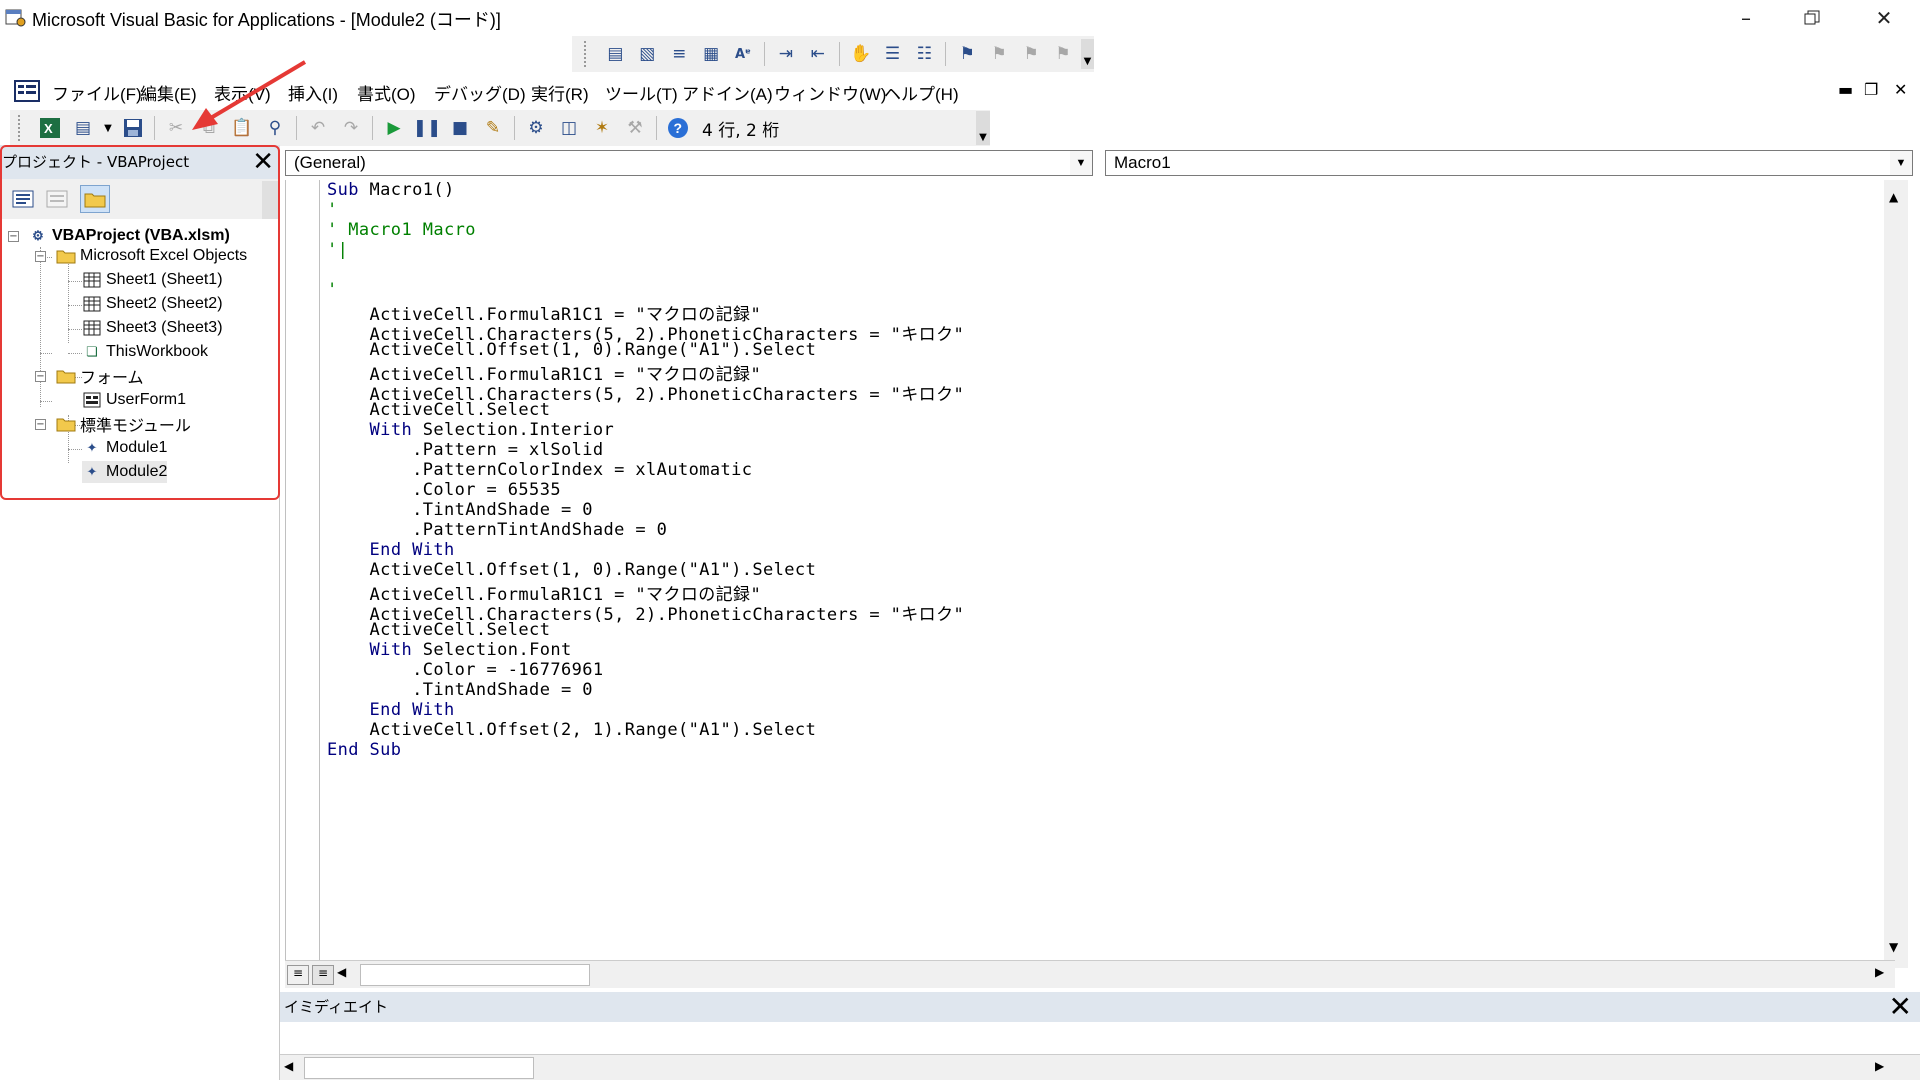 This screenshot has height=1080, width=1920. Describe the element at coordinates (480, 92) in the screenshot. I see `menu-debug: デバッグ(D)` at that location.